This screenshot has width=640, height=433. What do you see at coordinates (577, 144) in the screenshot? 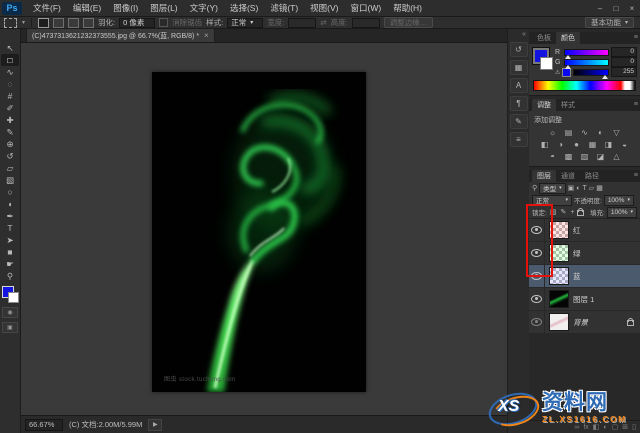
I see `black-white-icon: ●` at bounding box center [577, 144].